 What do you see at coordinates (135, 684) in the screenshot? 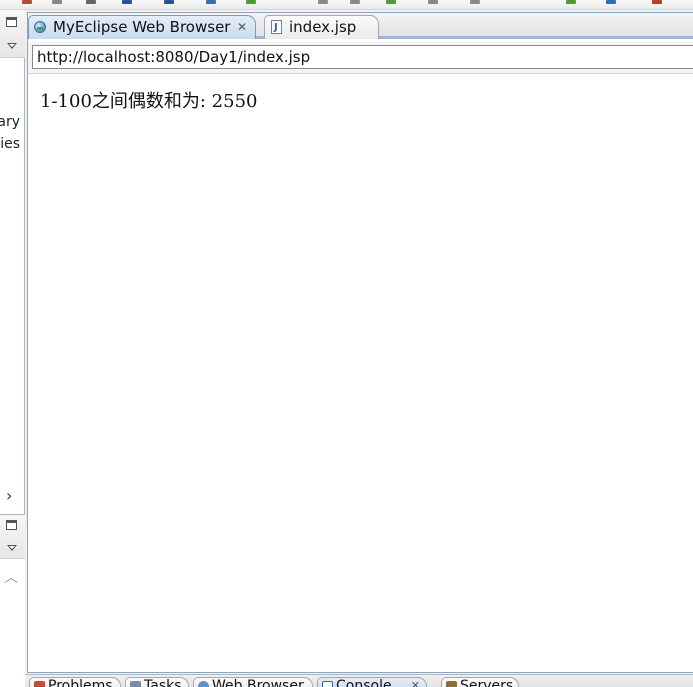
I see `tasks-icon` at bounding box center [135, 684].